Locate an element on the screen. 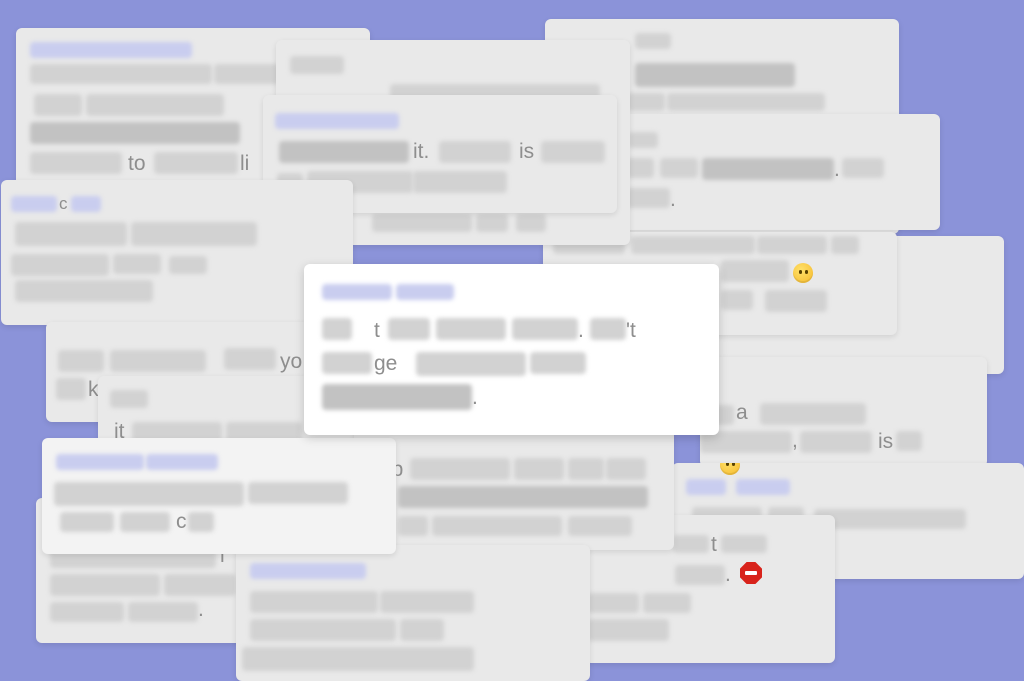  text-fragment: li is located at coordinates (245, 163).